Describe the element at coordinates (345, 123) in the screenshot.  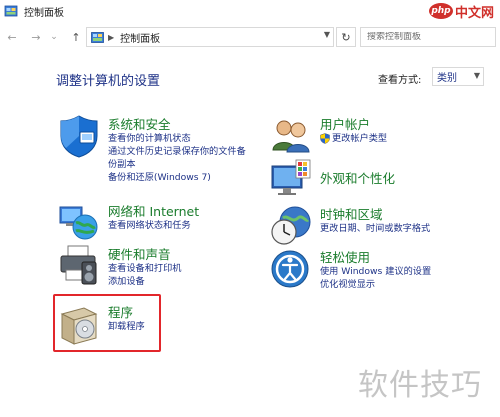
I see `category-title-user-accounts: 用户帐户` at that location.